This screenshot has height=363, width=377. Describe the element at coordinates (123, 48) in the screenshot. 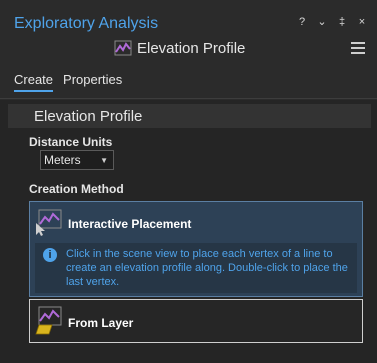

I see `elevation-profile-icon` at that location.